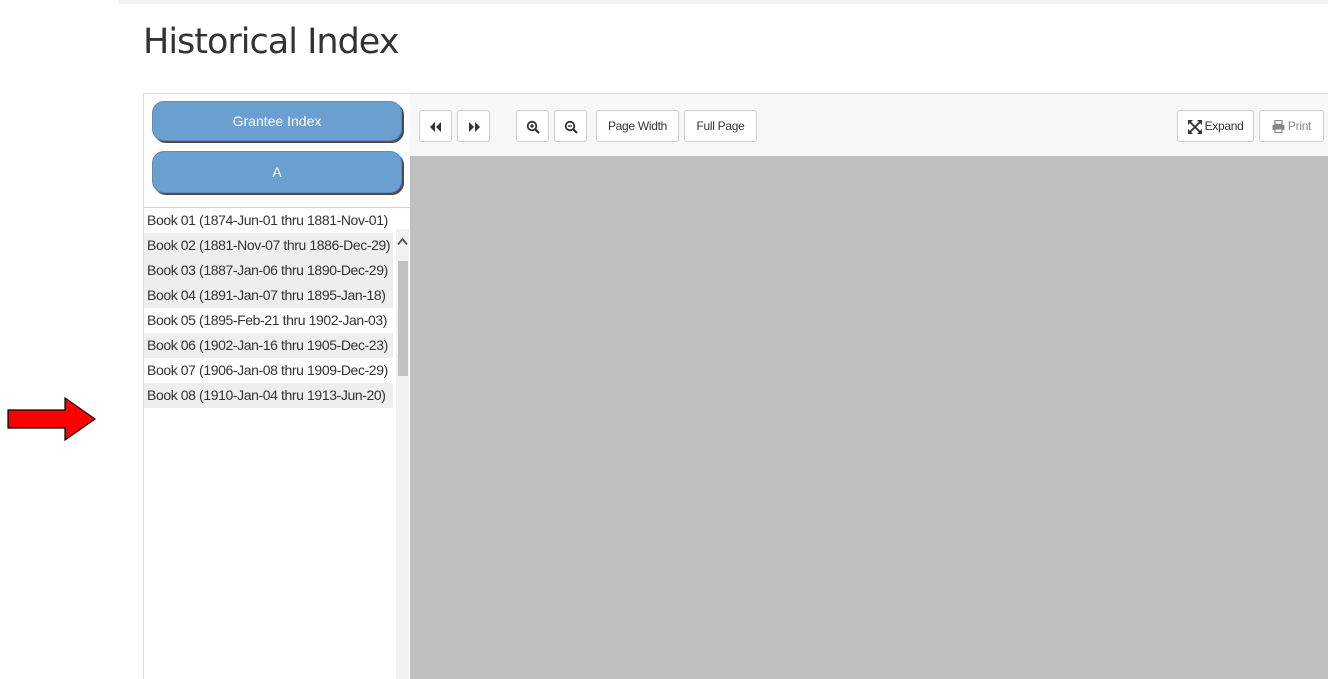  What do you see at coordinates (268, 395) in the screenshot?
I see `book-item-08: Book 08 (1910-Jan-04 thru 1913-Jun-20)` at bounding box center [268, 395].